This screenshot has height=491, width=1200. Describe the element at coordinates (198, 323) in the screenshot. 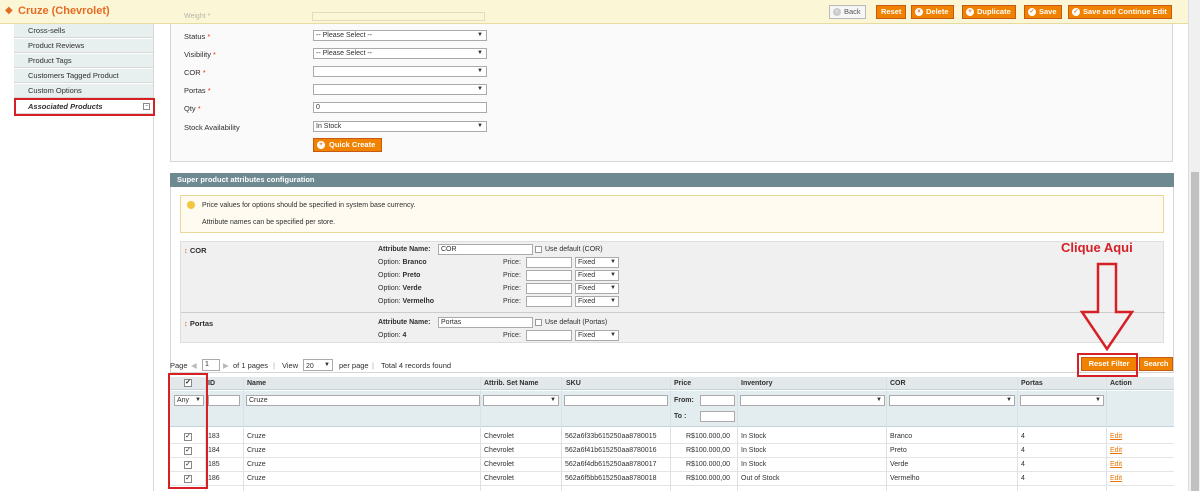

I see `attribute-portas: ↕ Portas` at that location.